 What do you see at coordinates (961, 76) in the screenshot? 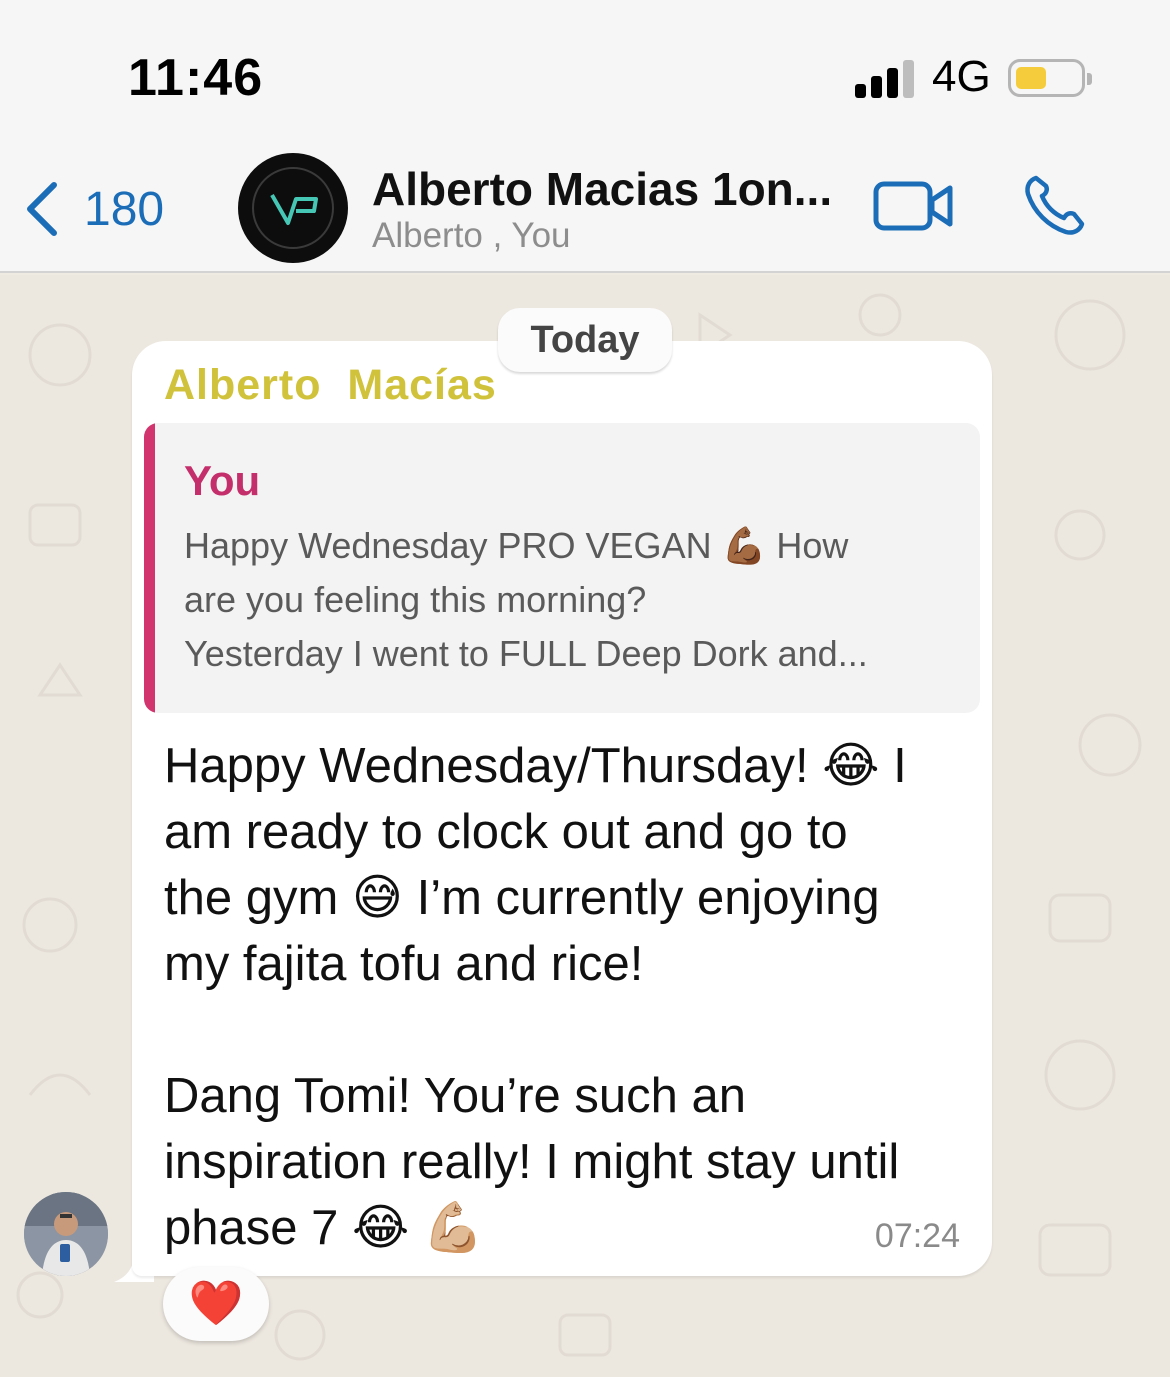
I see `network-type: 4G` at bounding box center [961, 76].